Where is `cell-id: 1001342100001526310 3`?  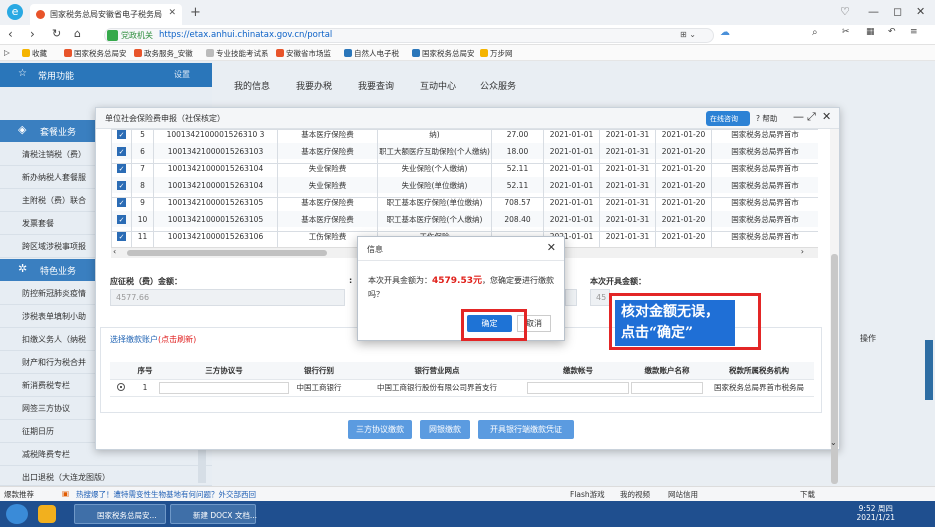 cell-id: 1001342100001526310 3 is located at coordinates (215, 136).